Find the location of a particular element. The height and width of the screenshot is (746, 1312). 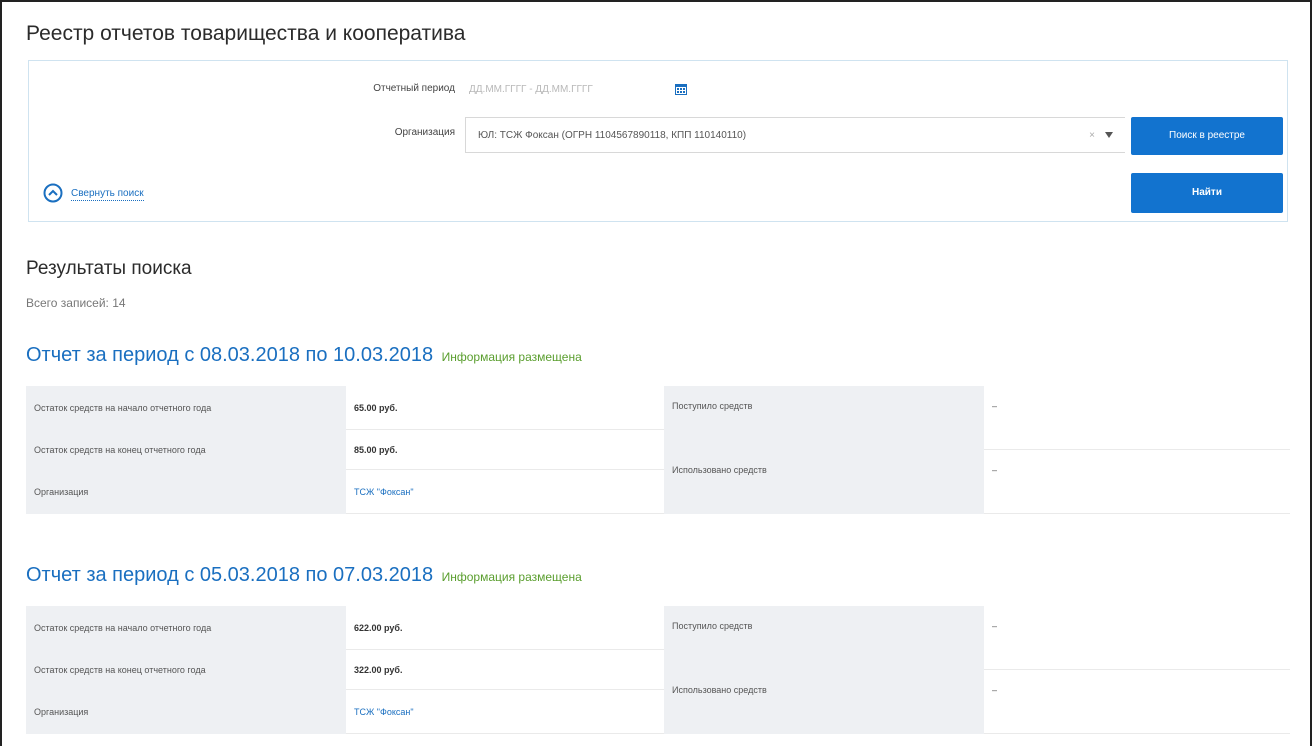

calendar-icon is located at coordinates (681, 89).